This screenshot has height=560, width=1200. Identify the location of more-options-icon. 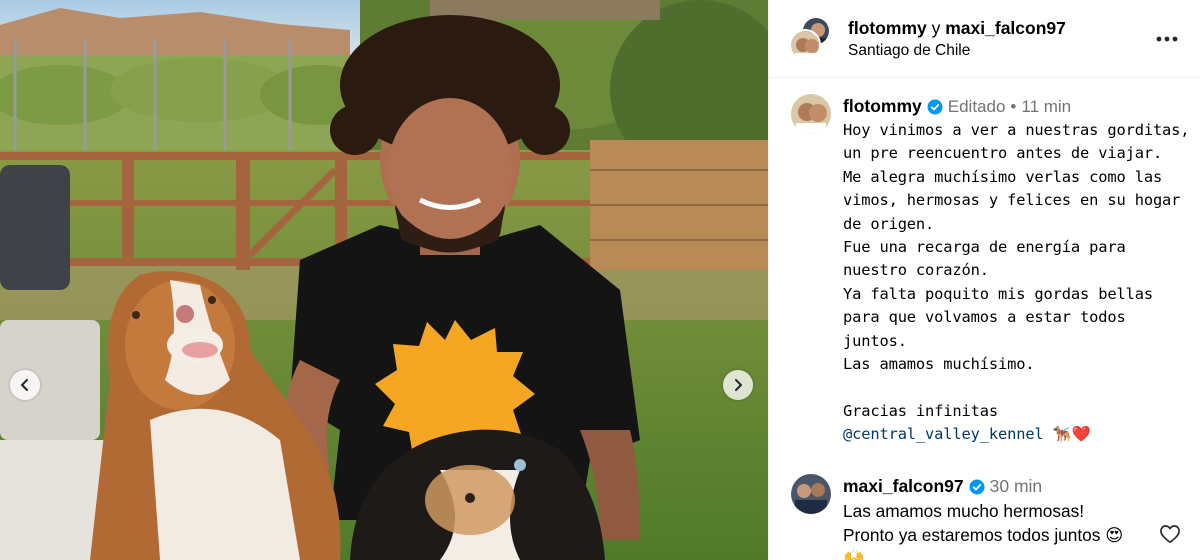
(1167, 39).